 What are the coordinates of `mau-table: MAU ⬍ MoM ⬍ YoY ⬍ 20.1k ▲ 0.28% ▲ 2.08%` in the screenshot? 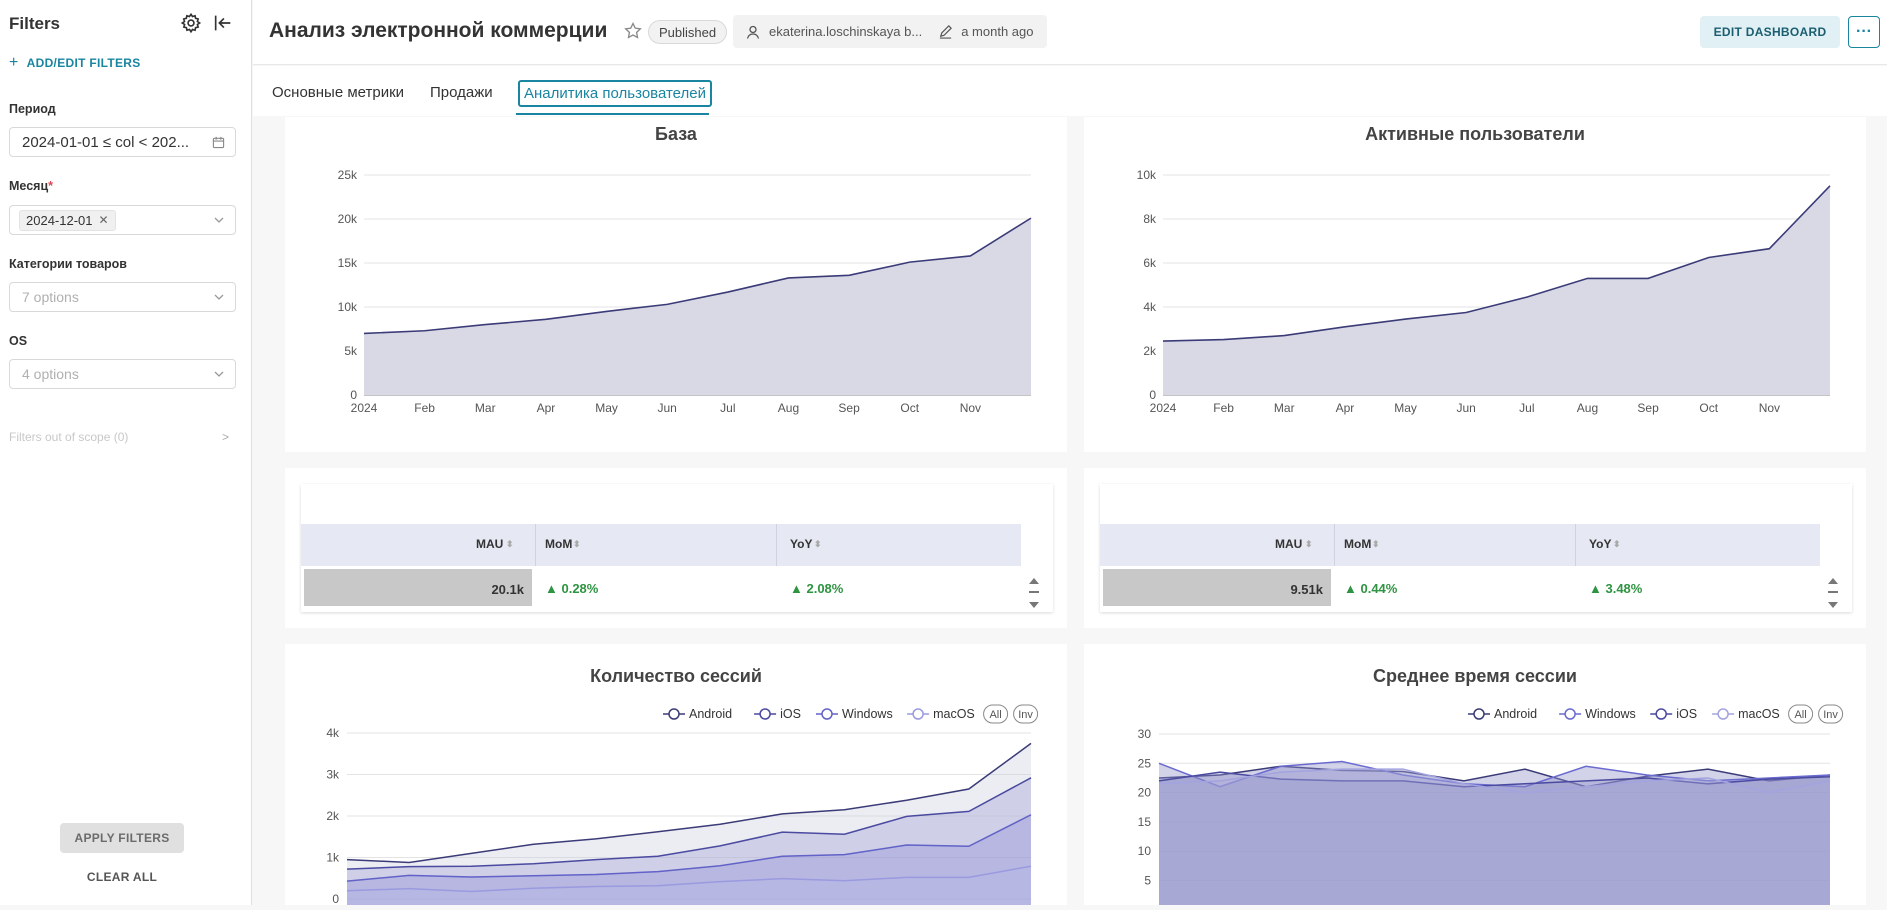 It's located at (677, 548).